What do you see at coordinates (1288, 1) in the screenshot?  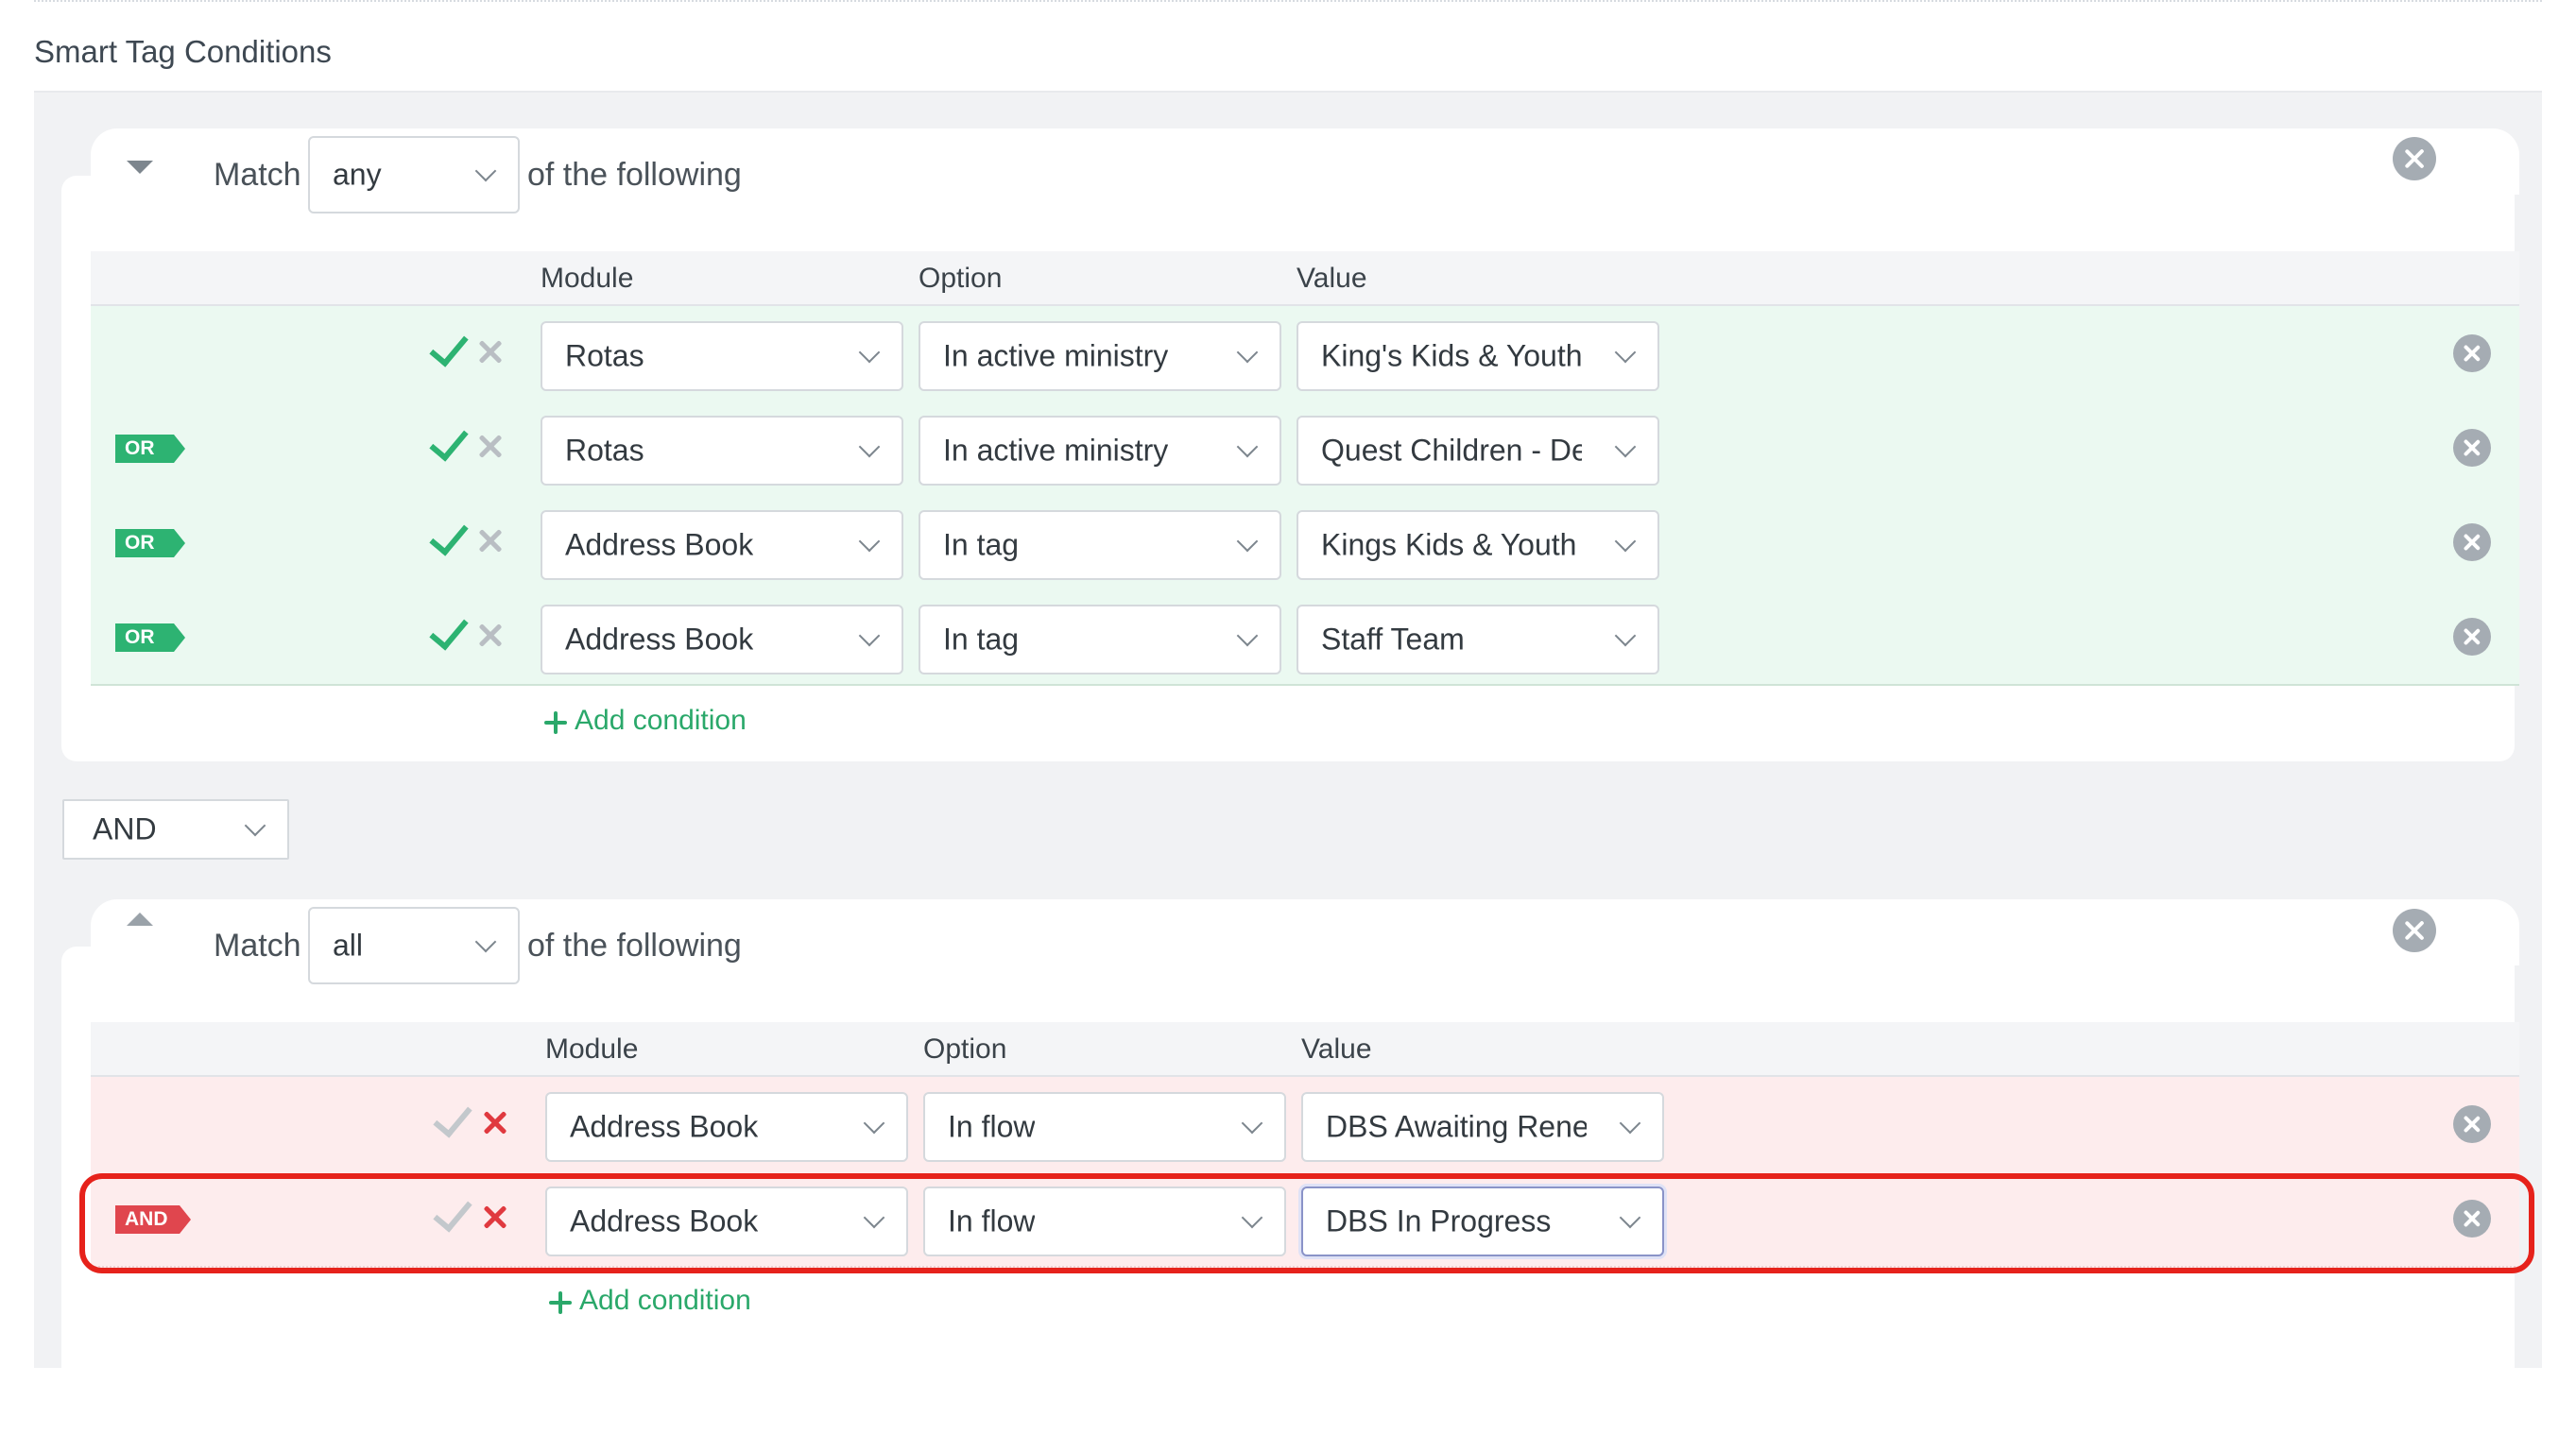 I see `top-divider` at bounding box center [1288, 1].